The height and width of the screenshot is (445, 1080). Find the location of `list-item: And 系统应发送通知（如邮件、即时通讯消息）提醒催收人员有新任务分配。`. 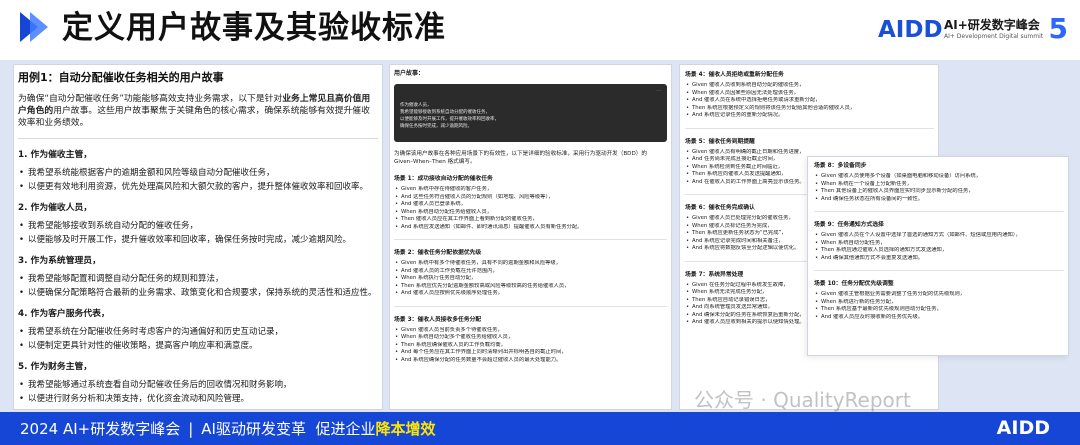

list-item: And 系统应发送通知（如邮件、即时通讯消息）提醒催收人员有新任务分配。 is located at coordinates (530, 228).